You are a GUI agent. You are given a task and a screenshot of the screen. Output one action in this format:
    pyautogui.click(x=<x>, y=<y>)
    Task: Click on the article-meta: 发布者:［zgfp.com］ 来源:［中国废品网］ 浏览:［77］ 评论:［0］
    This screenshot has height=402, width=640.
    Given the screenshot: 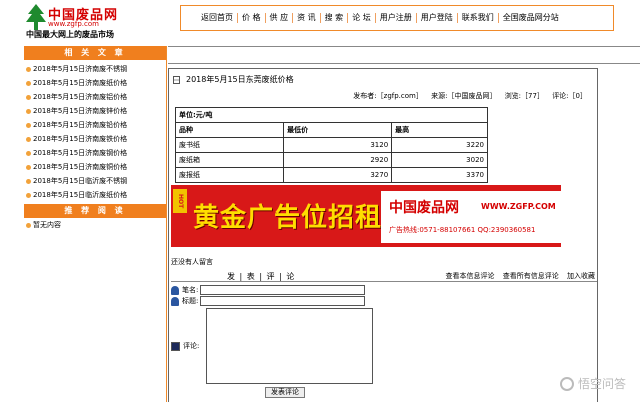 What is the action you would take?
    pyautogui.click(x=467, y=96)
    